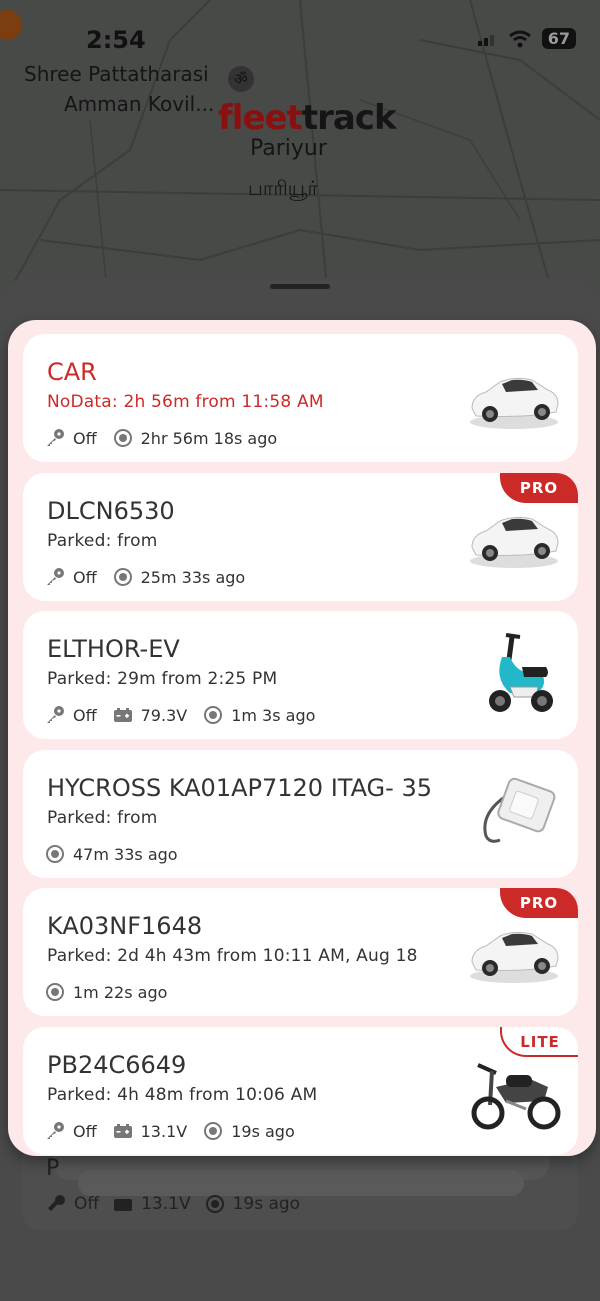 This screenshot has height=1301, width=600. I want to click on battery-indicator: 67, so click(558, 38).